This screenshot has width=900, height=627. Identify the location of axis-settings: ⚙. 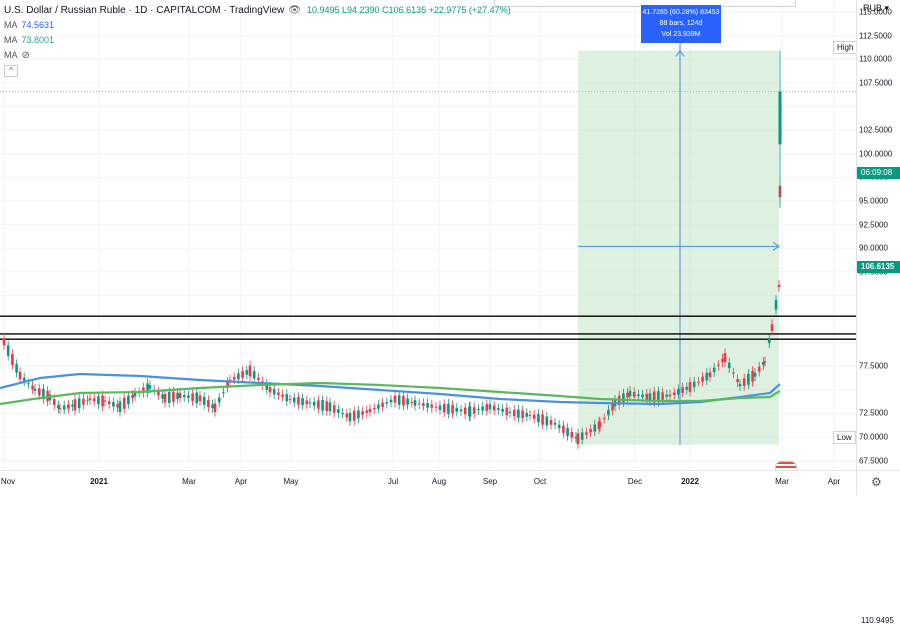
(878, 482).